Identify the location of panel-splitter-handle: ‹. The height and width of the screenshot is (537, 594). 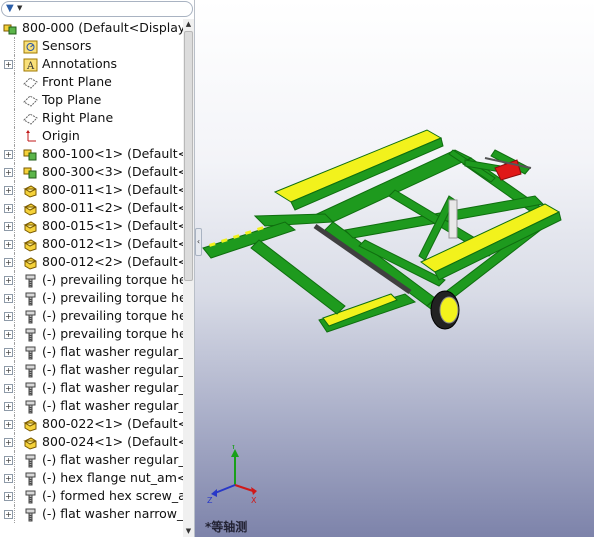
(198, 242).